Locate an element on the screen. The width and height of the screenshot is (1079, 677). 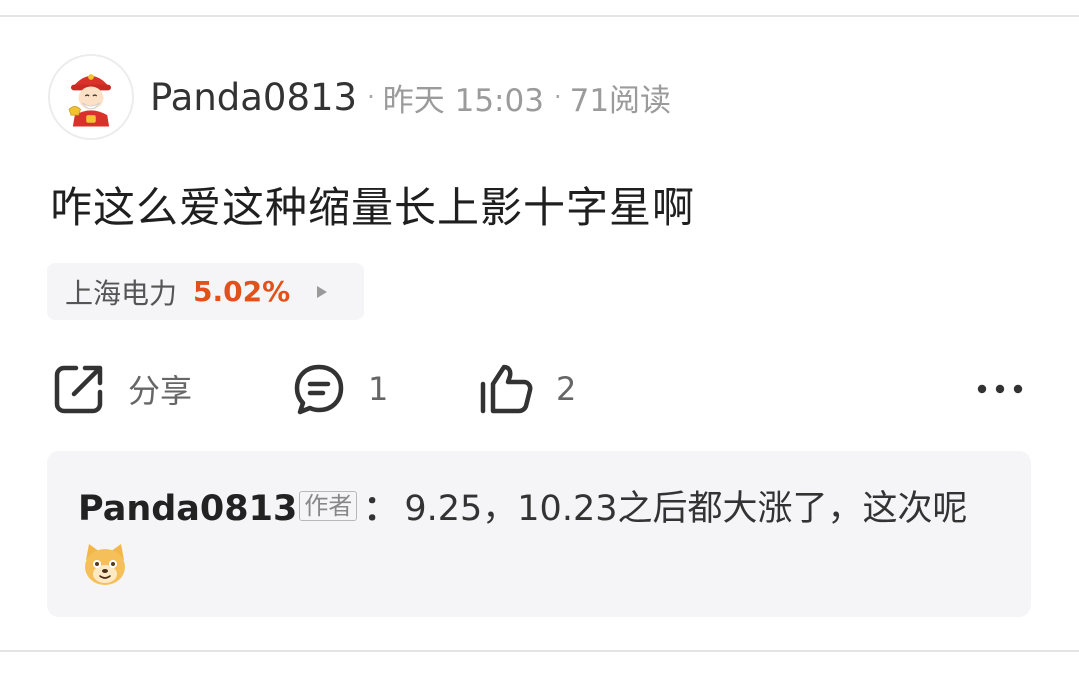
share-icon is located at coordinates (79, 389).